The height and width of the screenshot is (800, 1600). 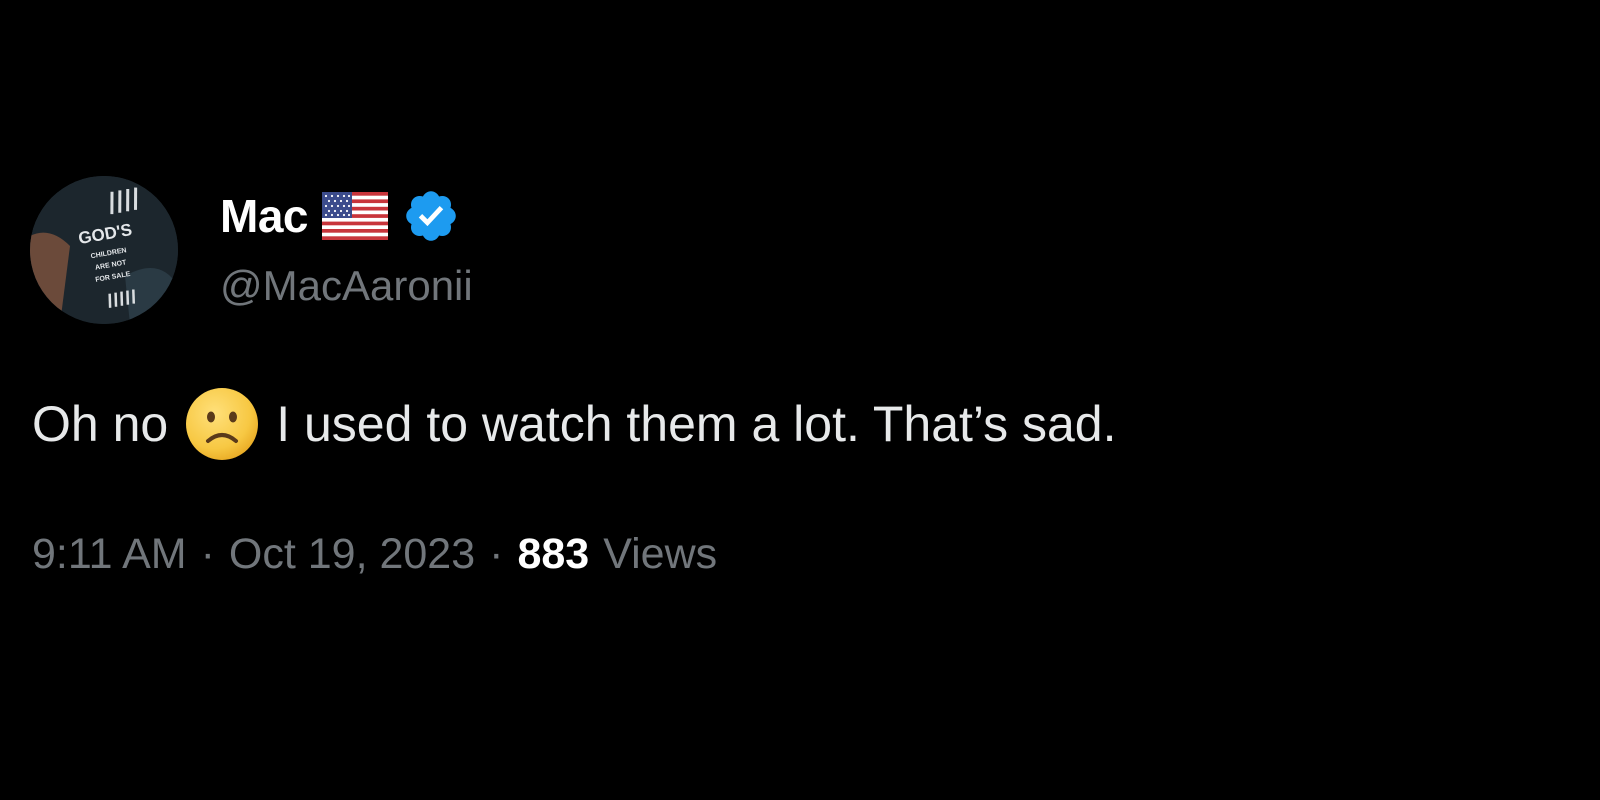 I want to click on avatar-image: GOD'S CHILDREN ARE NOT FOR SALE, so click(x=104, y=250).